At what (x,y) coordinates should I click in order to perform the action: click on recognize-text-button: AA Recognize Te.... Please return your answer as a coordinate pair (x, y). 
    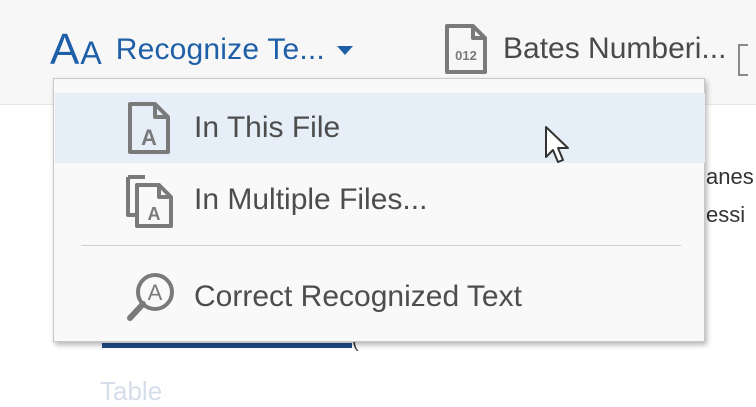
    Looking at the image, I should click on (201, 50).